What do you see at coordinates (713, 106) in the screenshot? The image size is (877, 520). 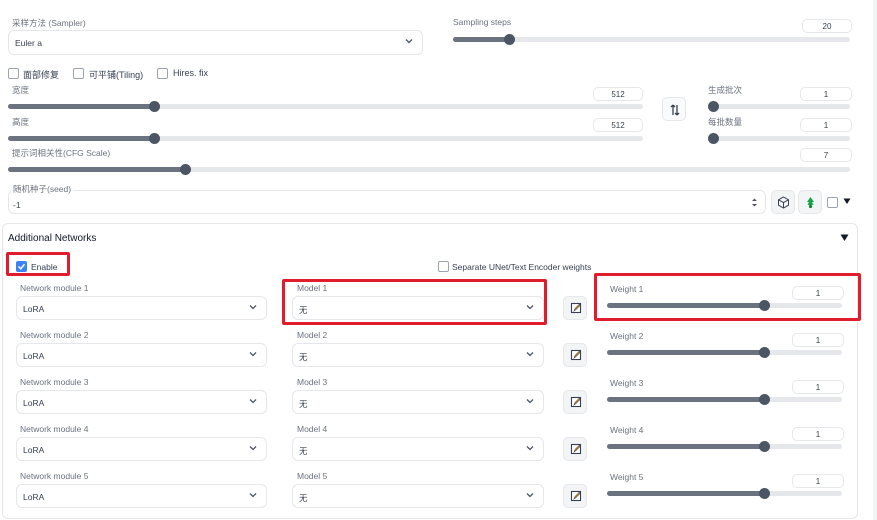 I see `batch-count-slider-thumb` at bounding box center [713, 106].